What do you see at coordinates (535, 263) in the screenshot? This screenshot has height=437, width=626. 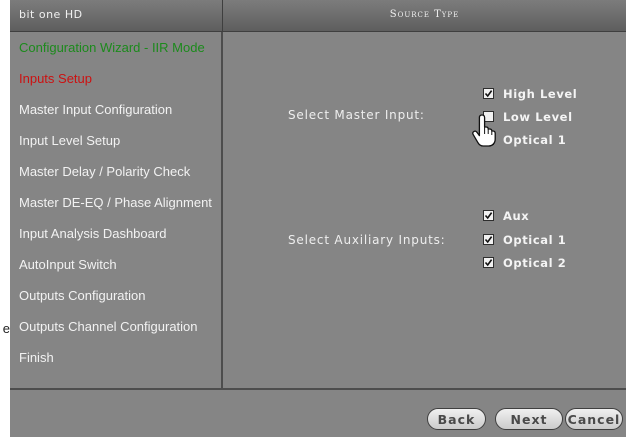 I see `option-label: Optical 2` at bounding box center [535, 263].